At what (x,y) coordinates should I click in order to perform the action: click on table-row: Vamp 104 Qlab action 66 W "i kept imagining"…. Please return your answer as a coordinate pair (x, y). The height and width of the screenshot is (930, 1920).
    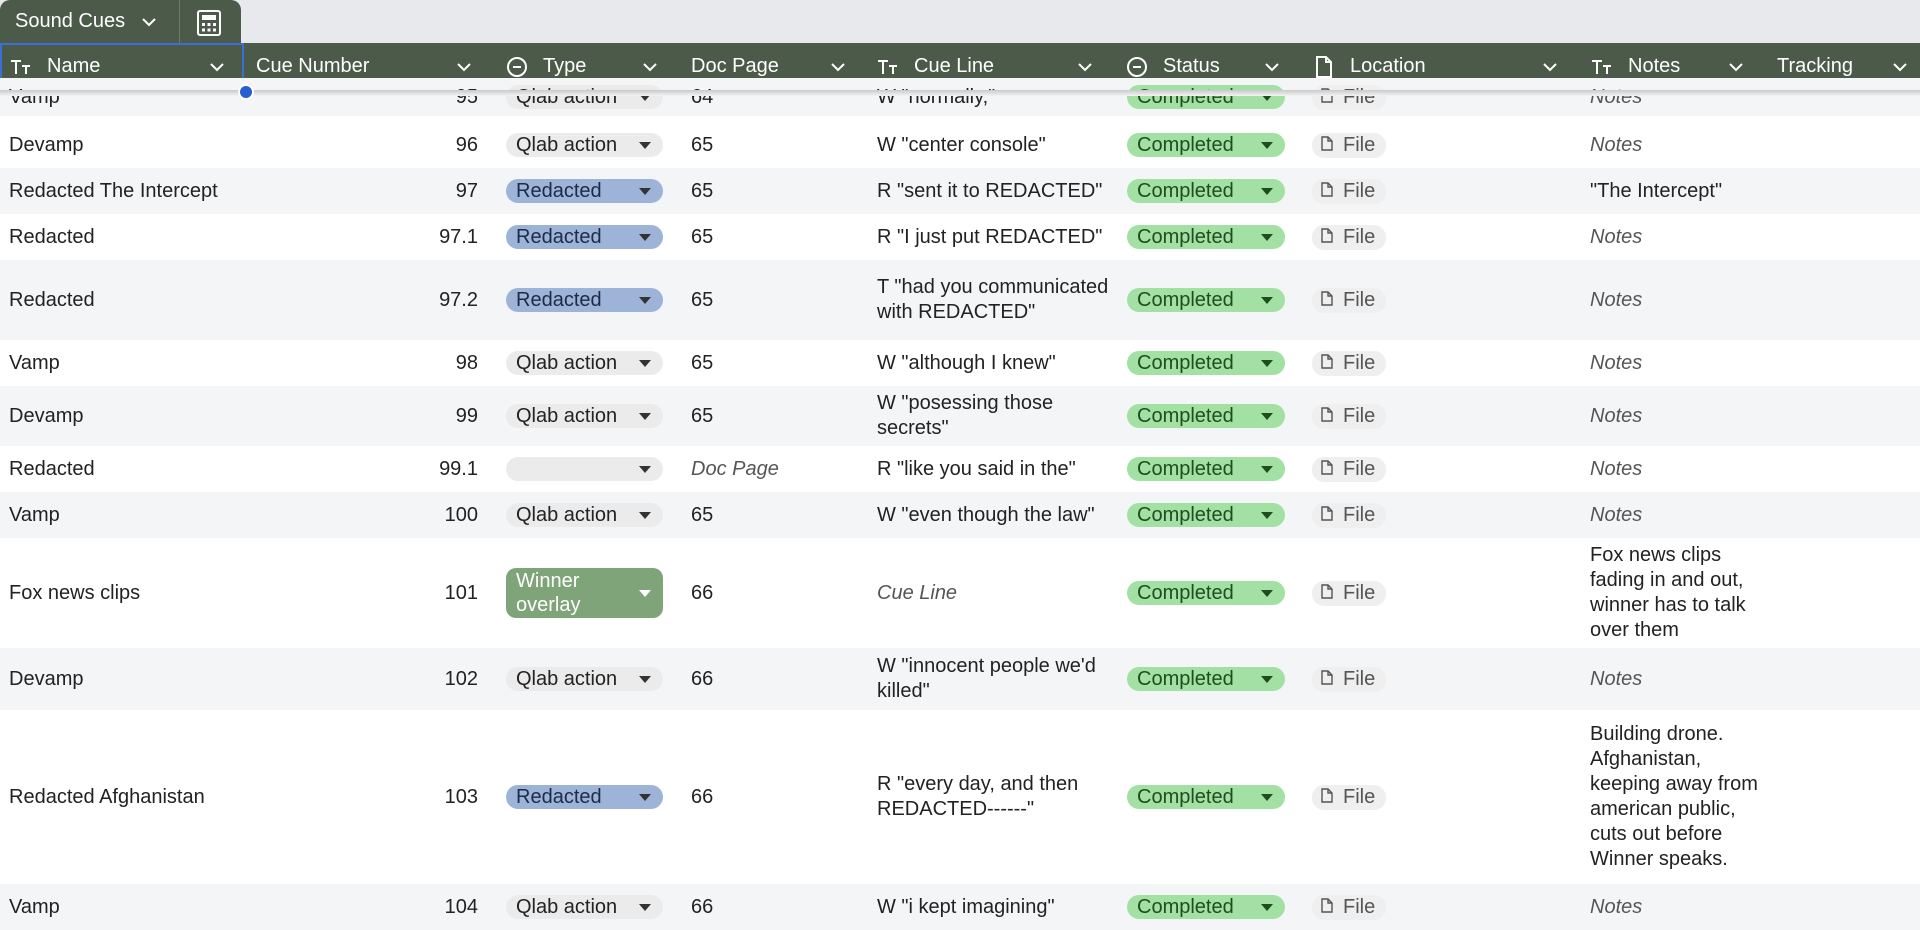
    Looking at the image, I should click on (960, 907).